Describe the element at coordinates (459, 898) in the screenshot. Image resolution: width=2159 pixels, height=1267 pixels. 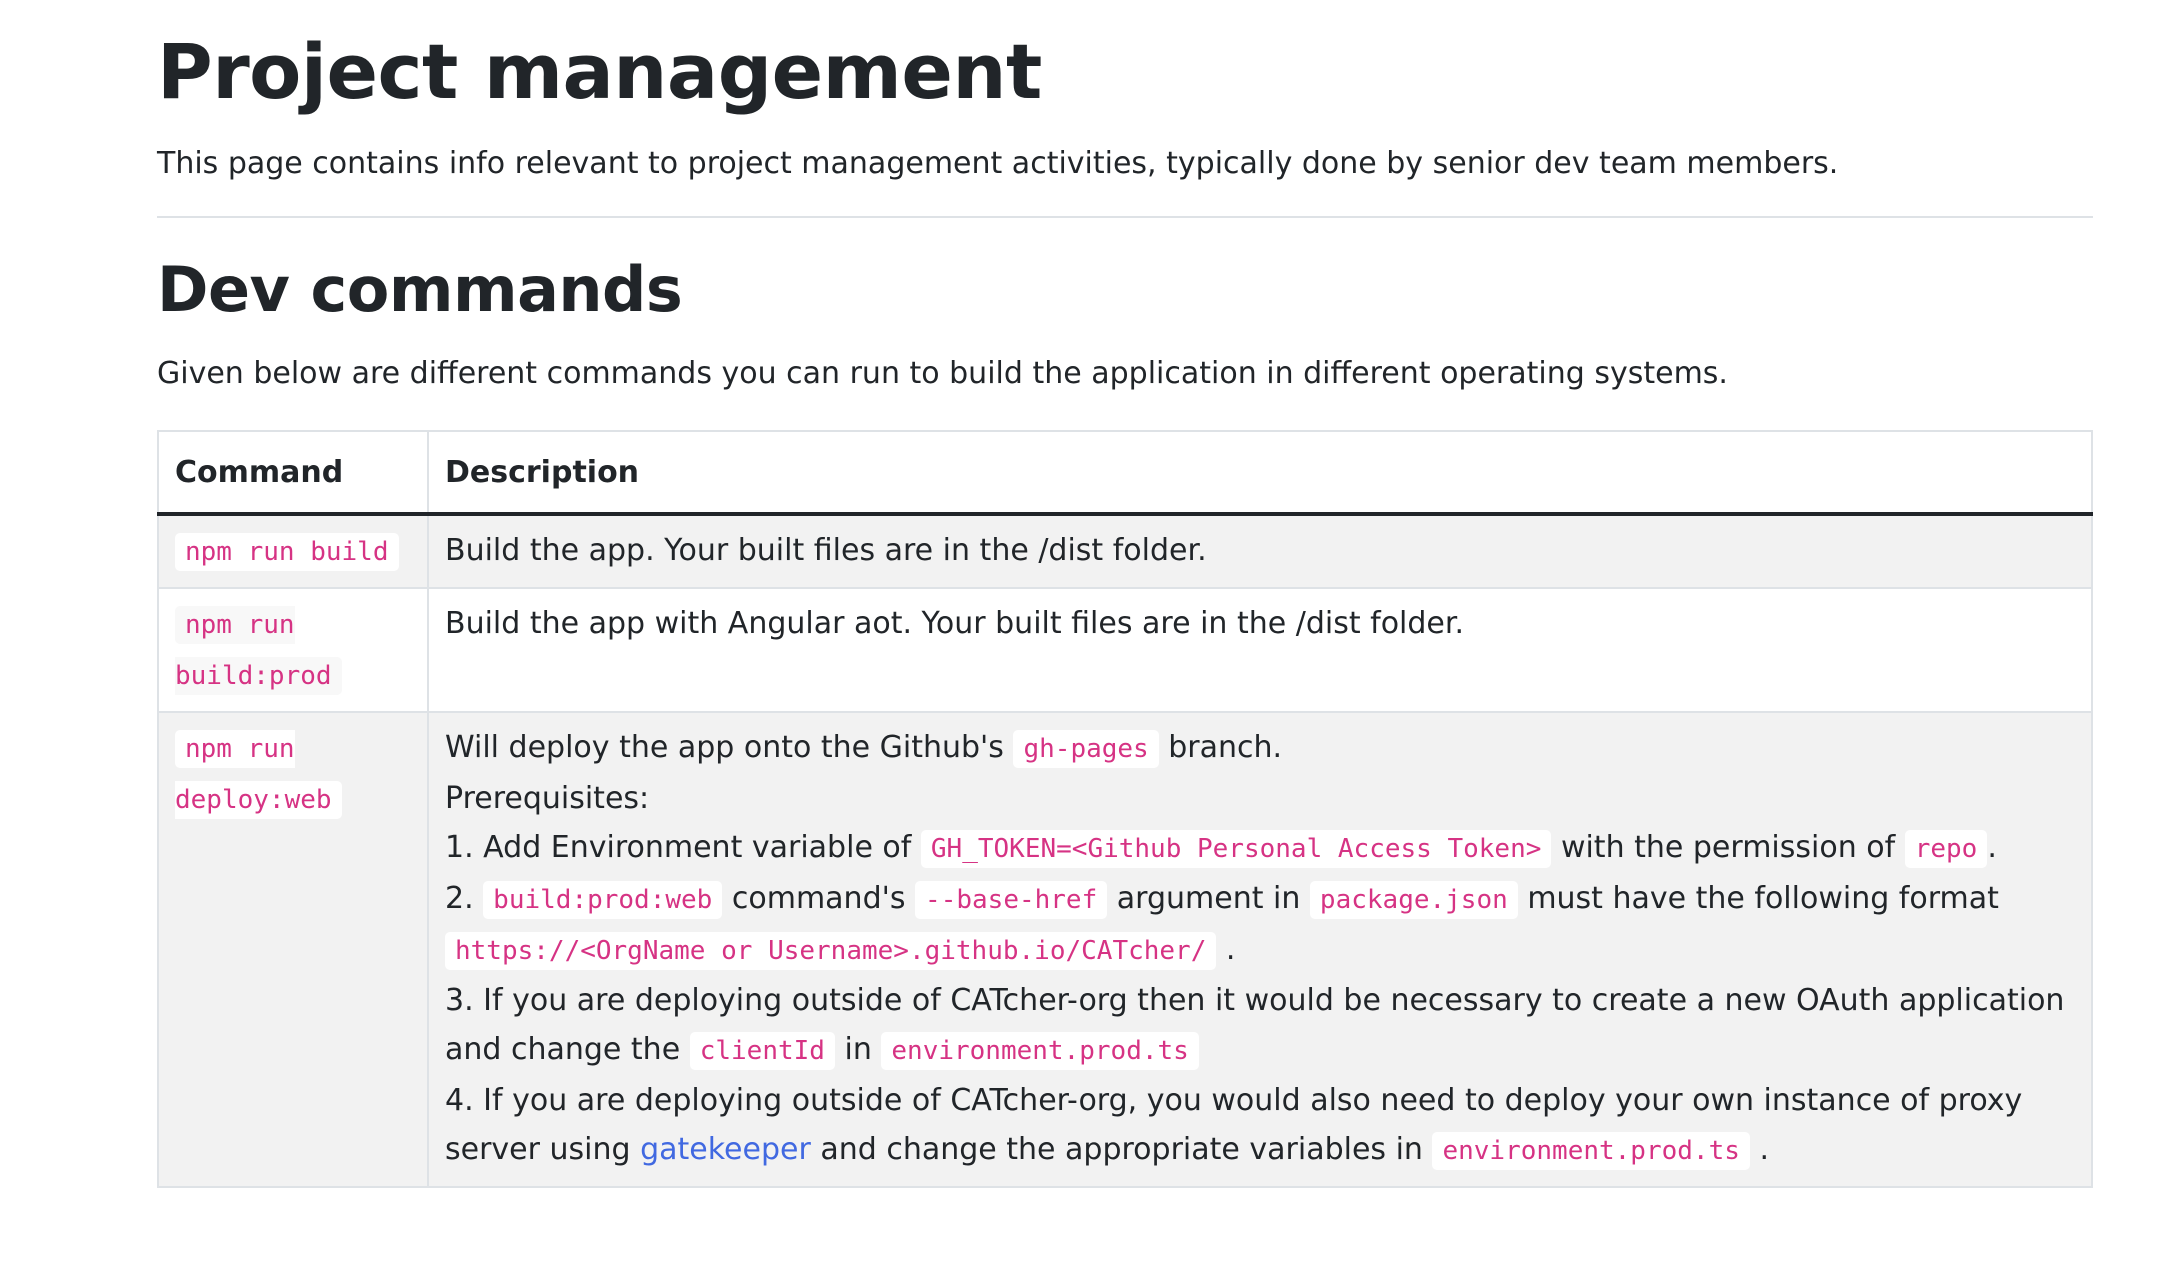
I see `text: 2.` at that location.